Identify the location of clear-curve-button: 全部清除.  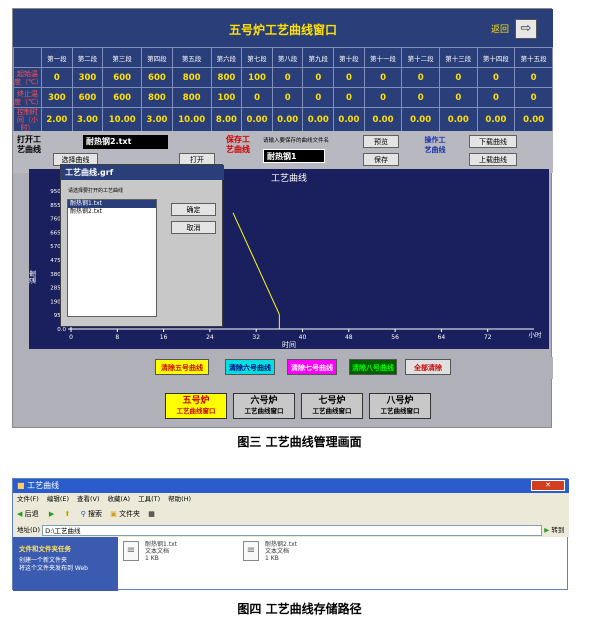
(428, 367).